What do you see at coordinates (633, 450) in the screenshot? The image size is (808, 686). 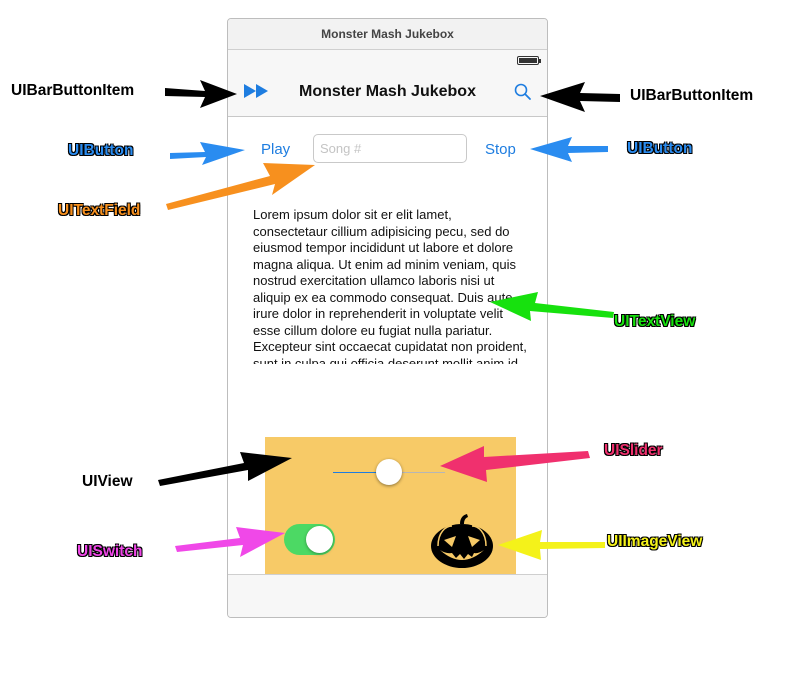 I see `label-slider: UISlider` at bounding box center [633, 450].